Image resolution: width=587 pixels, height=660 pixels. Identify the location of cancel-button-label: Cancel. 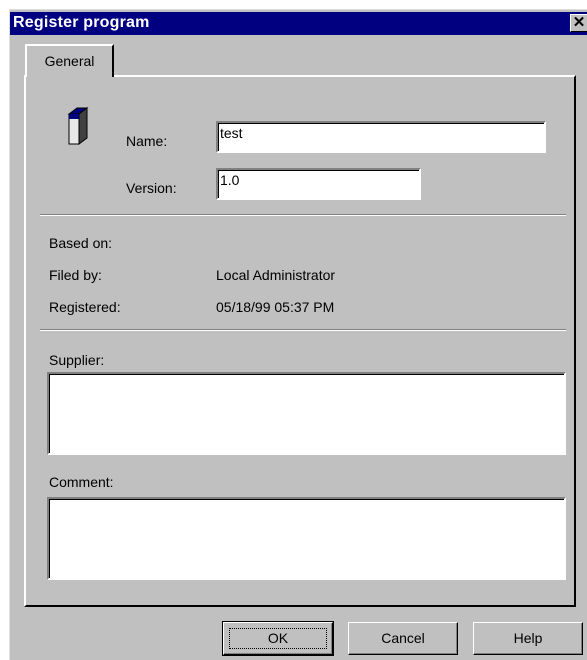
(403, 638).